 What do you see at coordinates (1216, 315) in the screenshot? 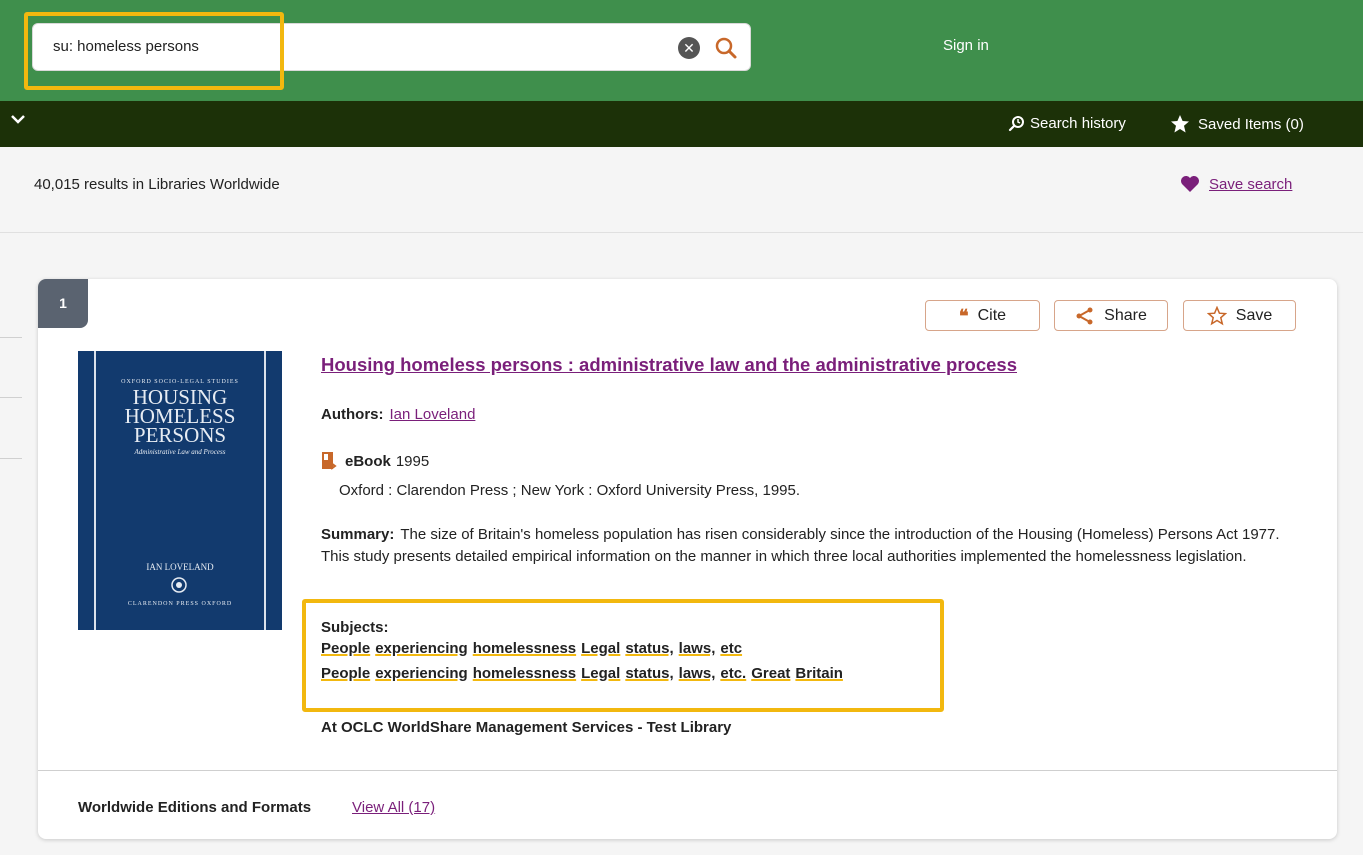
I see `star-outline-icon` at bounding box center [1216, 315].